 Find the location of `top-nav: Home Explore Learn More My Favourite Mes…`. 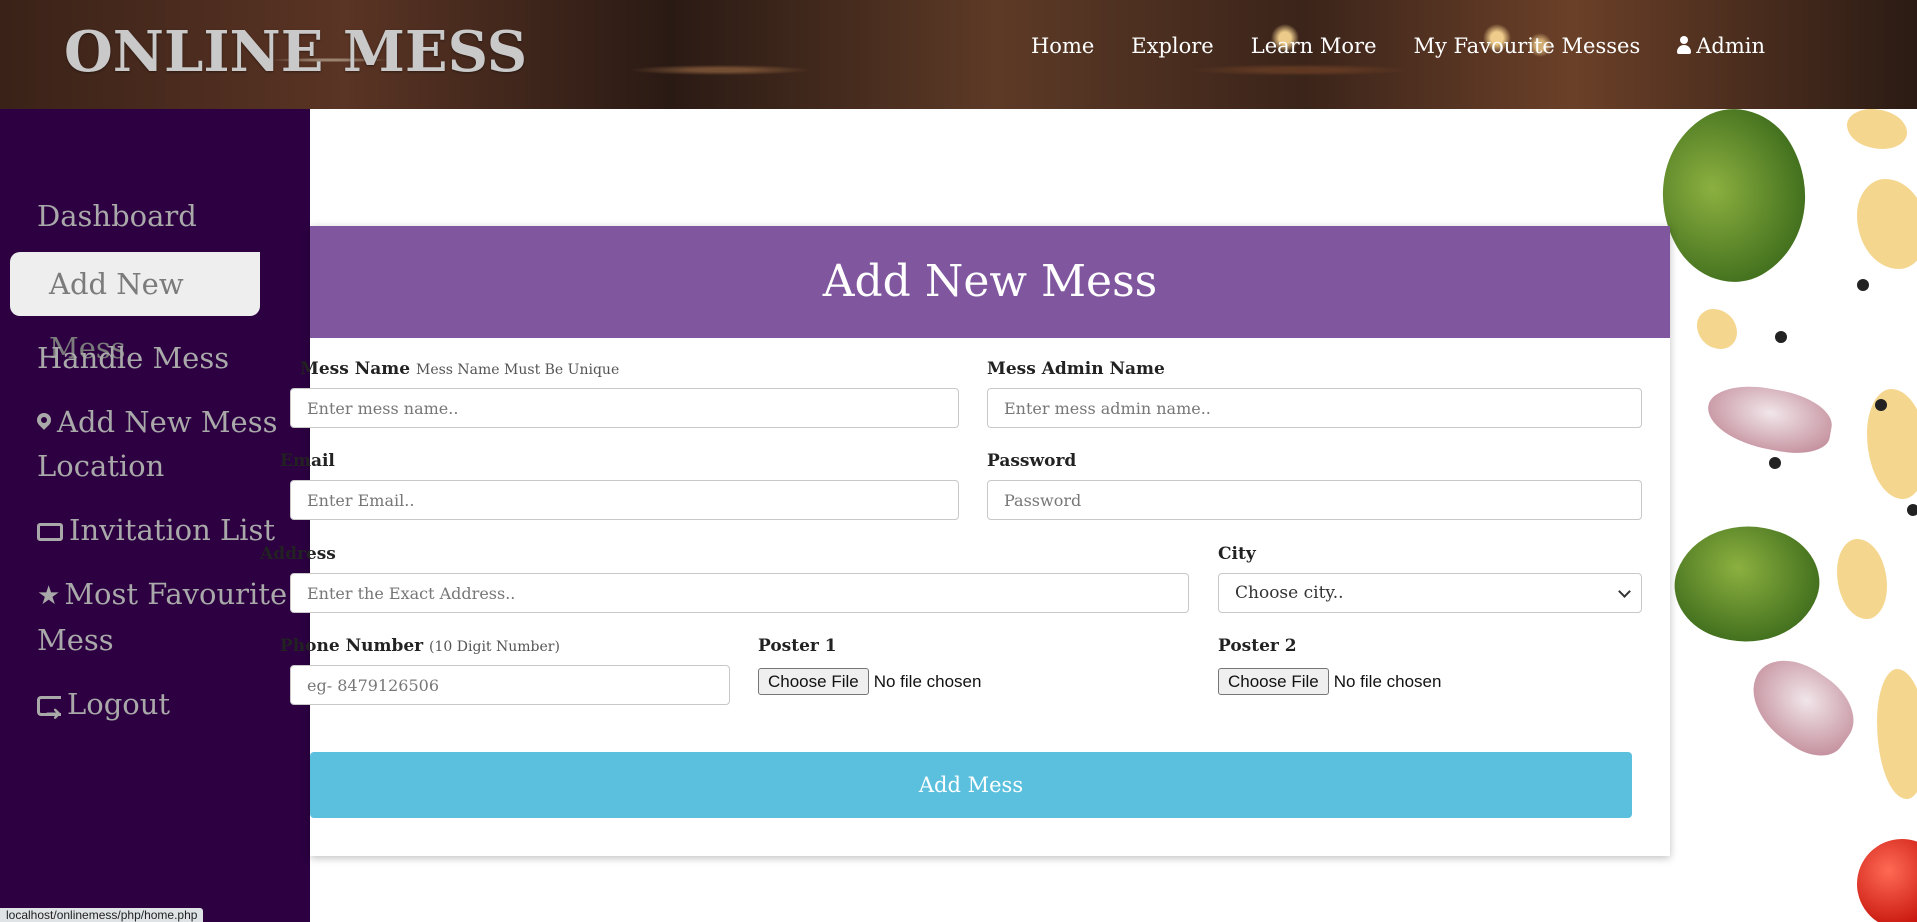

top-nav: Home Explore Learn More My Favourite Mes… is located at coordinates (1398, 46).